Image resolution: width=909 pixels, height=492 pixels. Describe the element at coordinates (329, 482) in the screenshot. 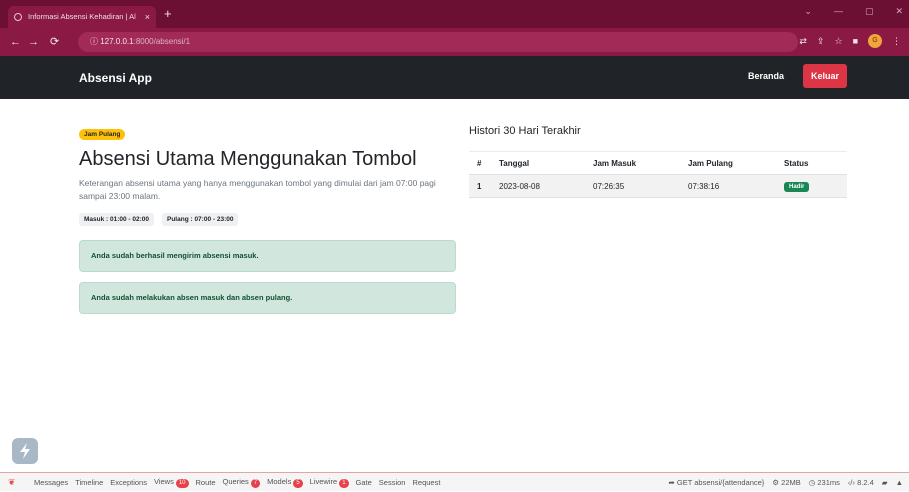

I see `debugbar-tab-livewire: Livewire 1` at that location.